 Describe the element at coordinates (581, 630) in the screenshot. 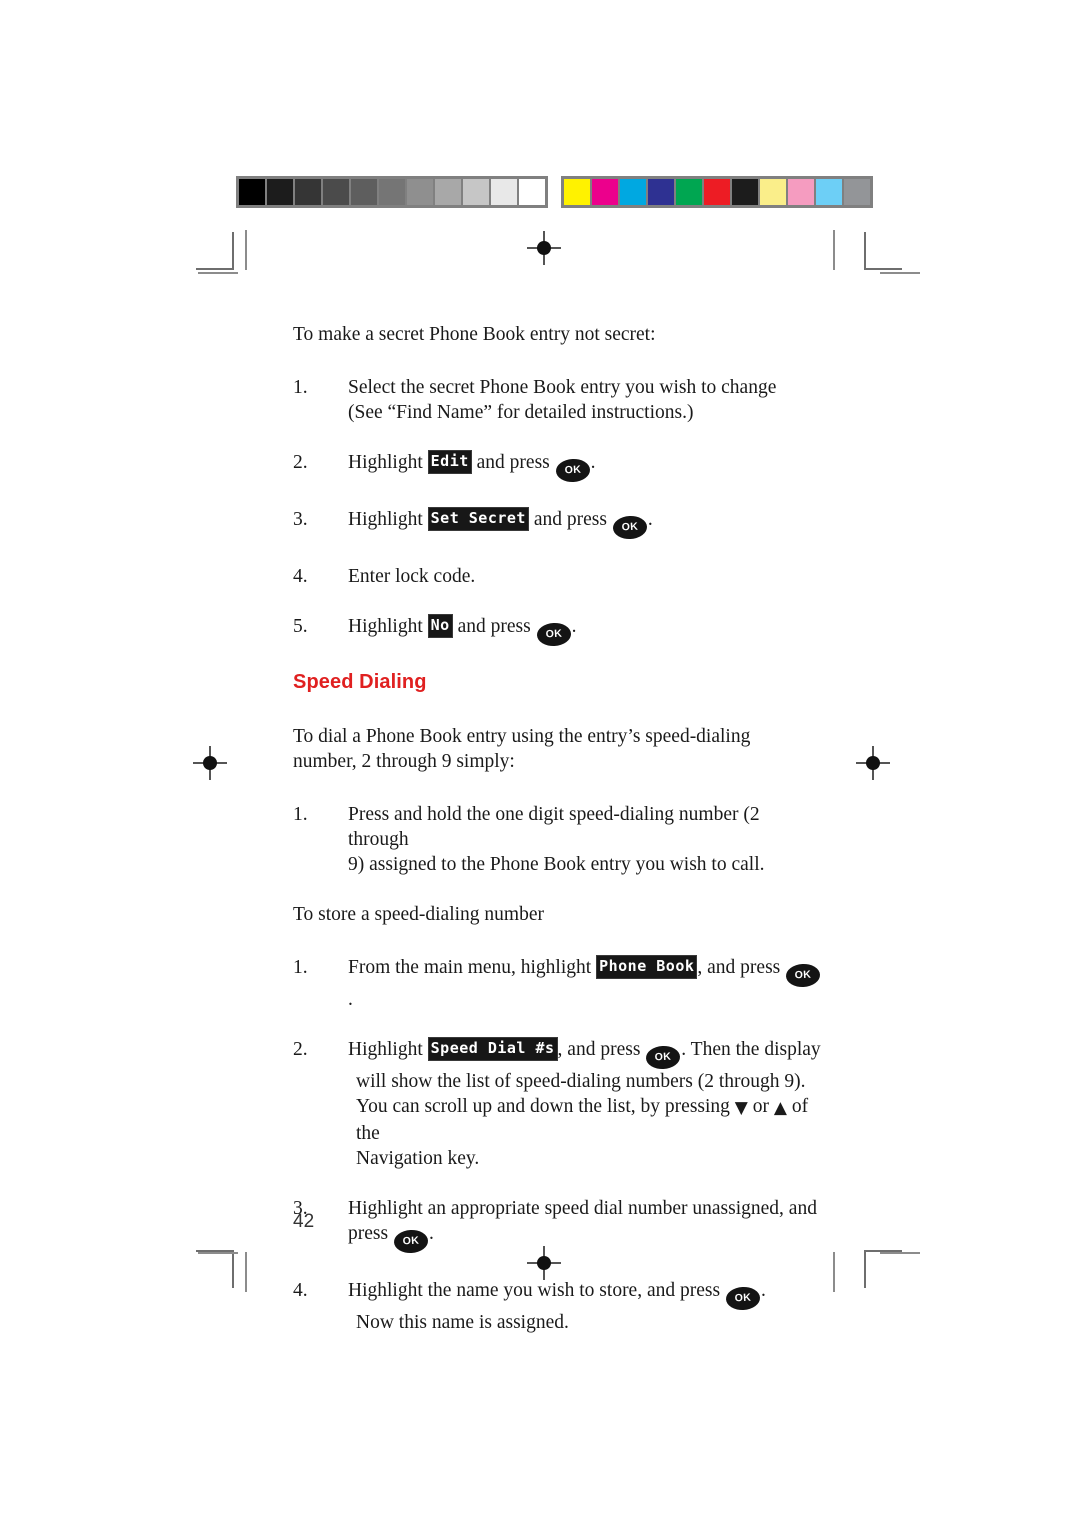

I see `step-body: Highlight No and press OK.` at that location.